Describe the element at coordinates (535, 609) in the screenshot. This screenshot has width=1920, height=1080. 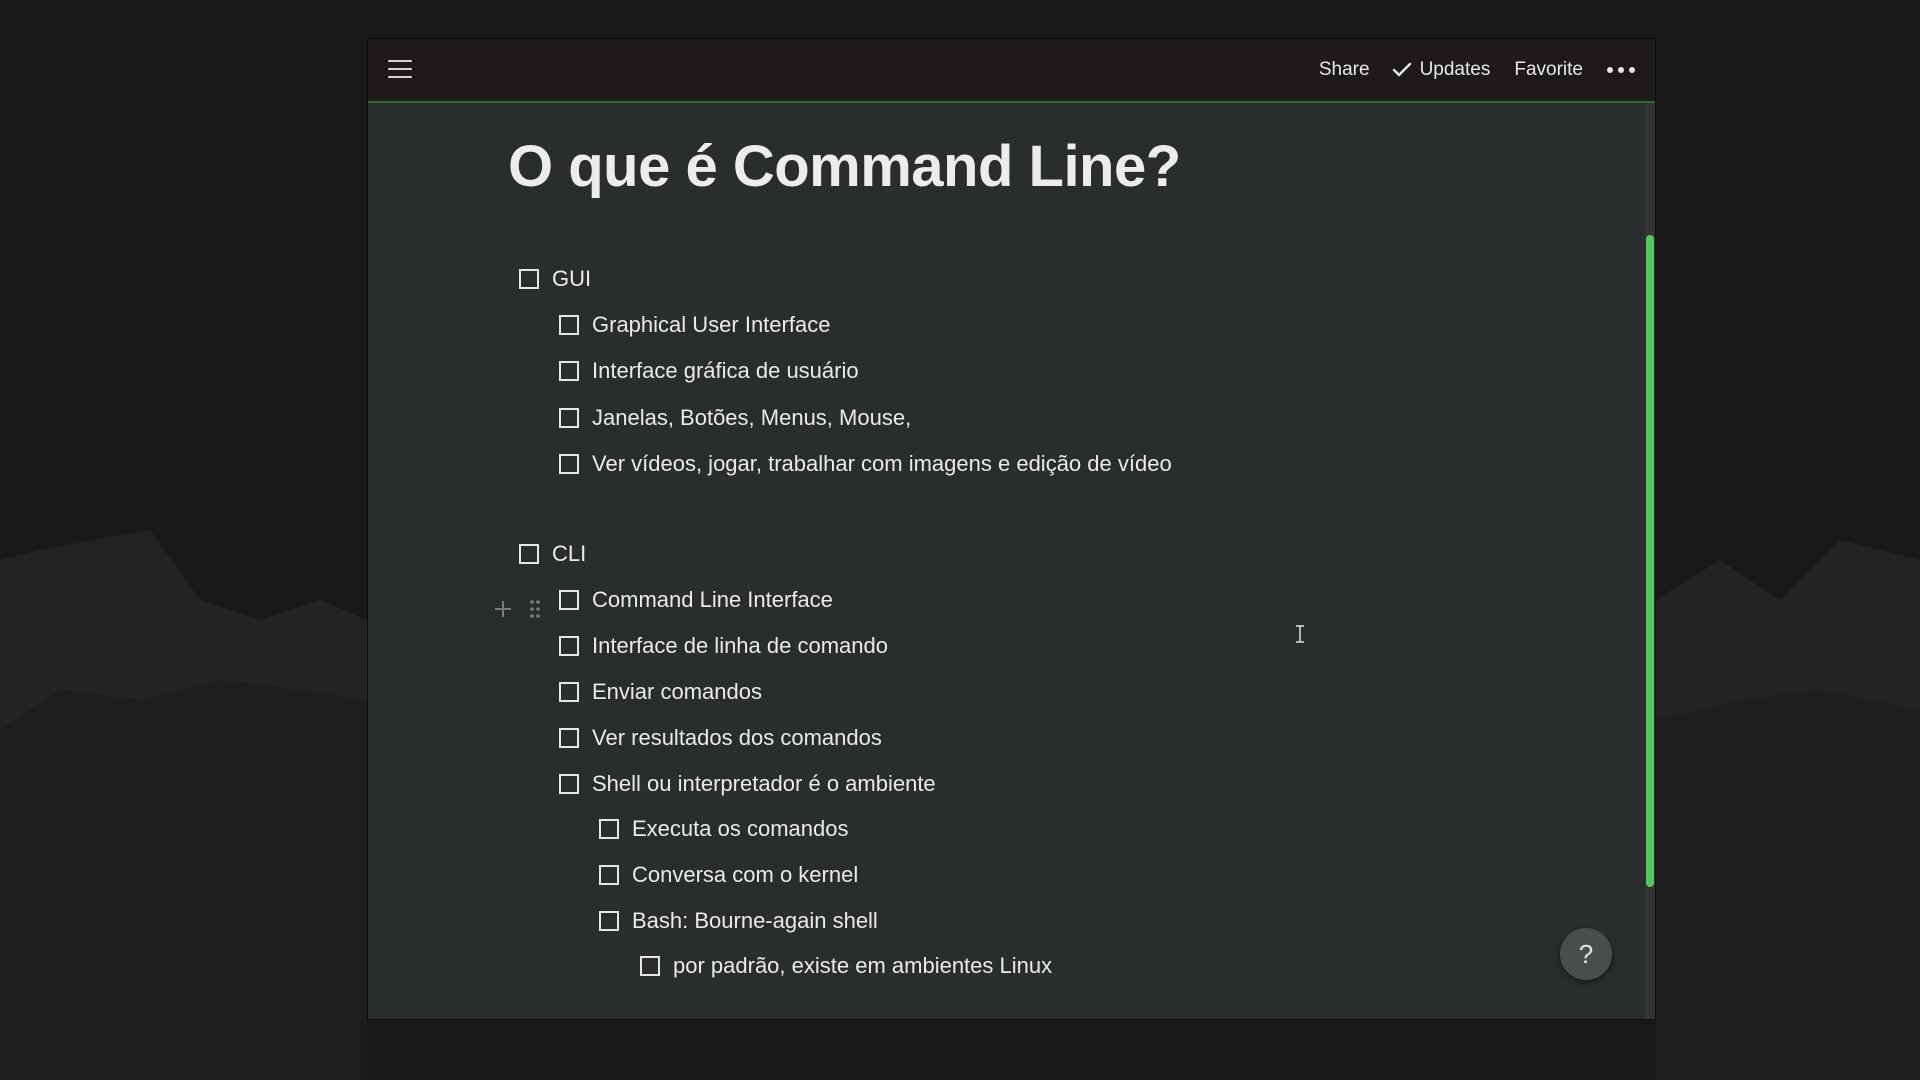
I see `drag-handle-icon` at that location.